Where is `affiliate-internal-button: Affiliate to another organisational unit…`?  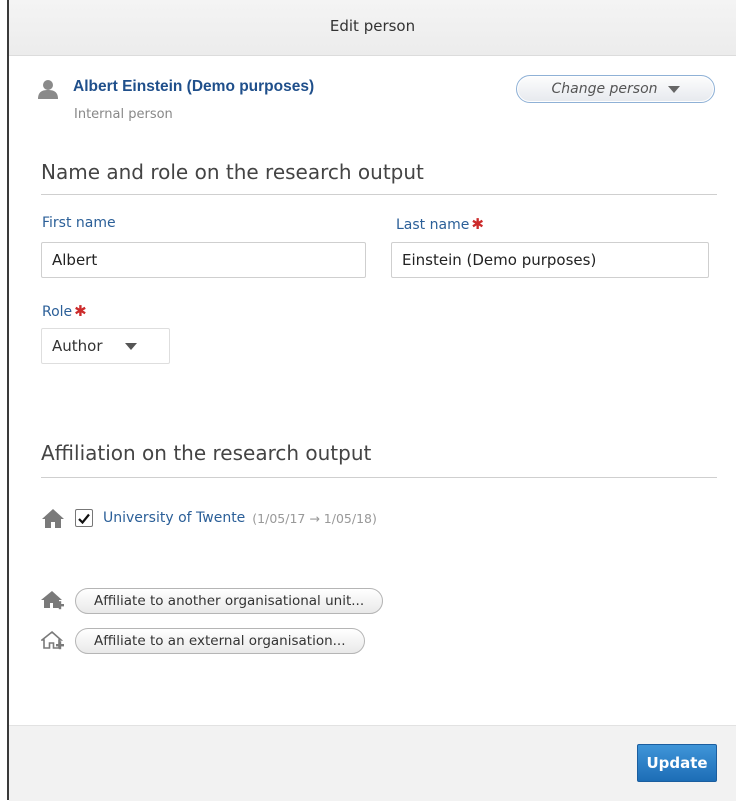 affiliate-internal-button: Affiliate to another organisational unit… is located at coordinates (229, 601).